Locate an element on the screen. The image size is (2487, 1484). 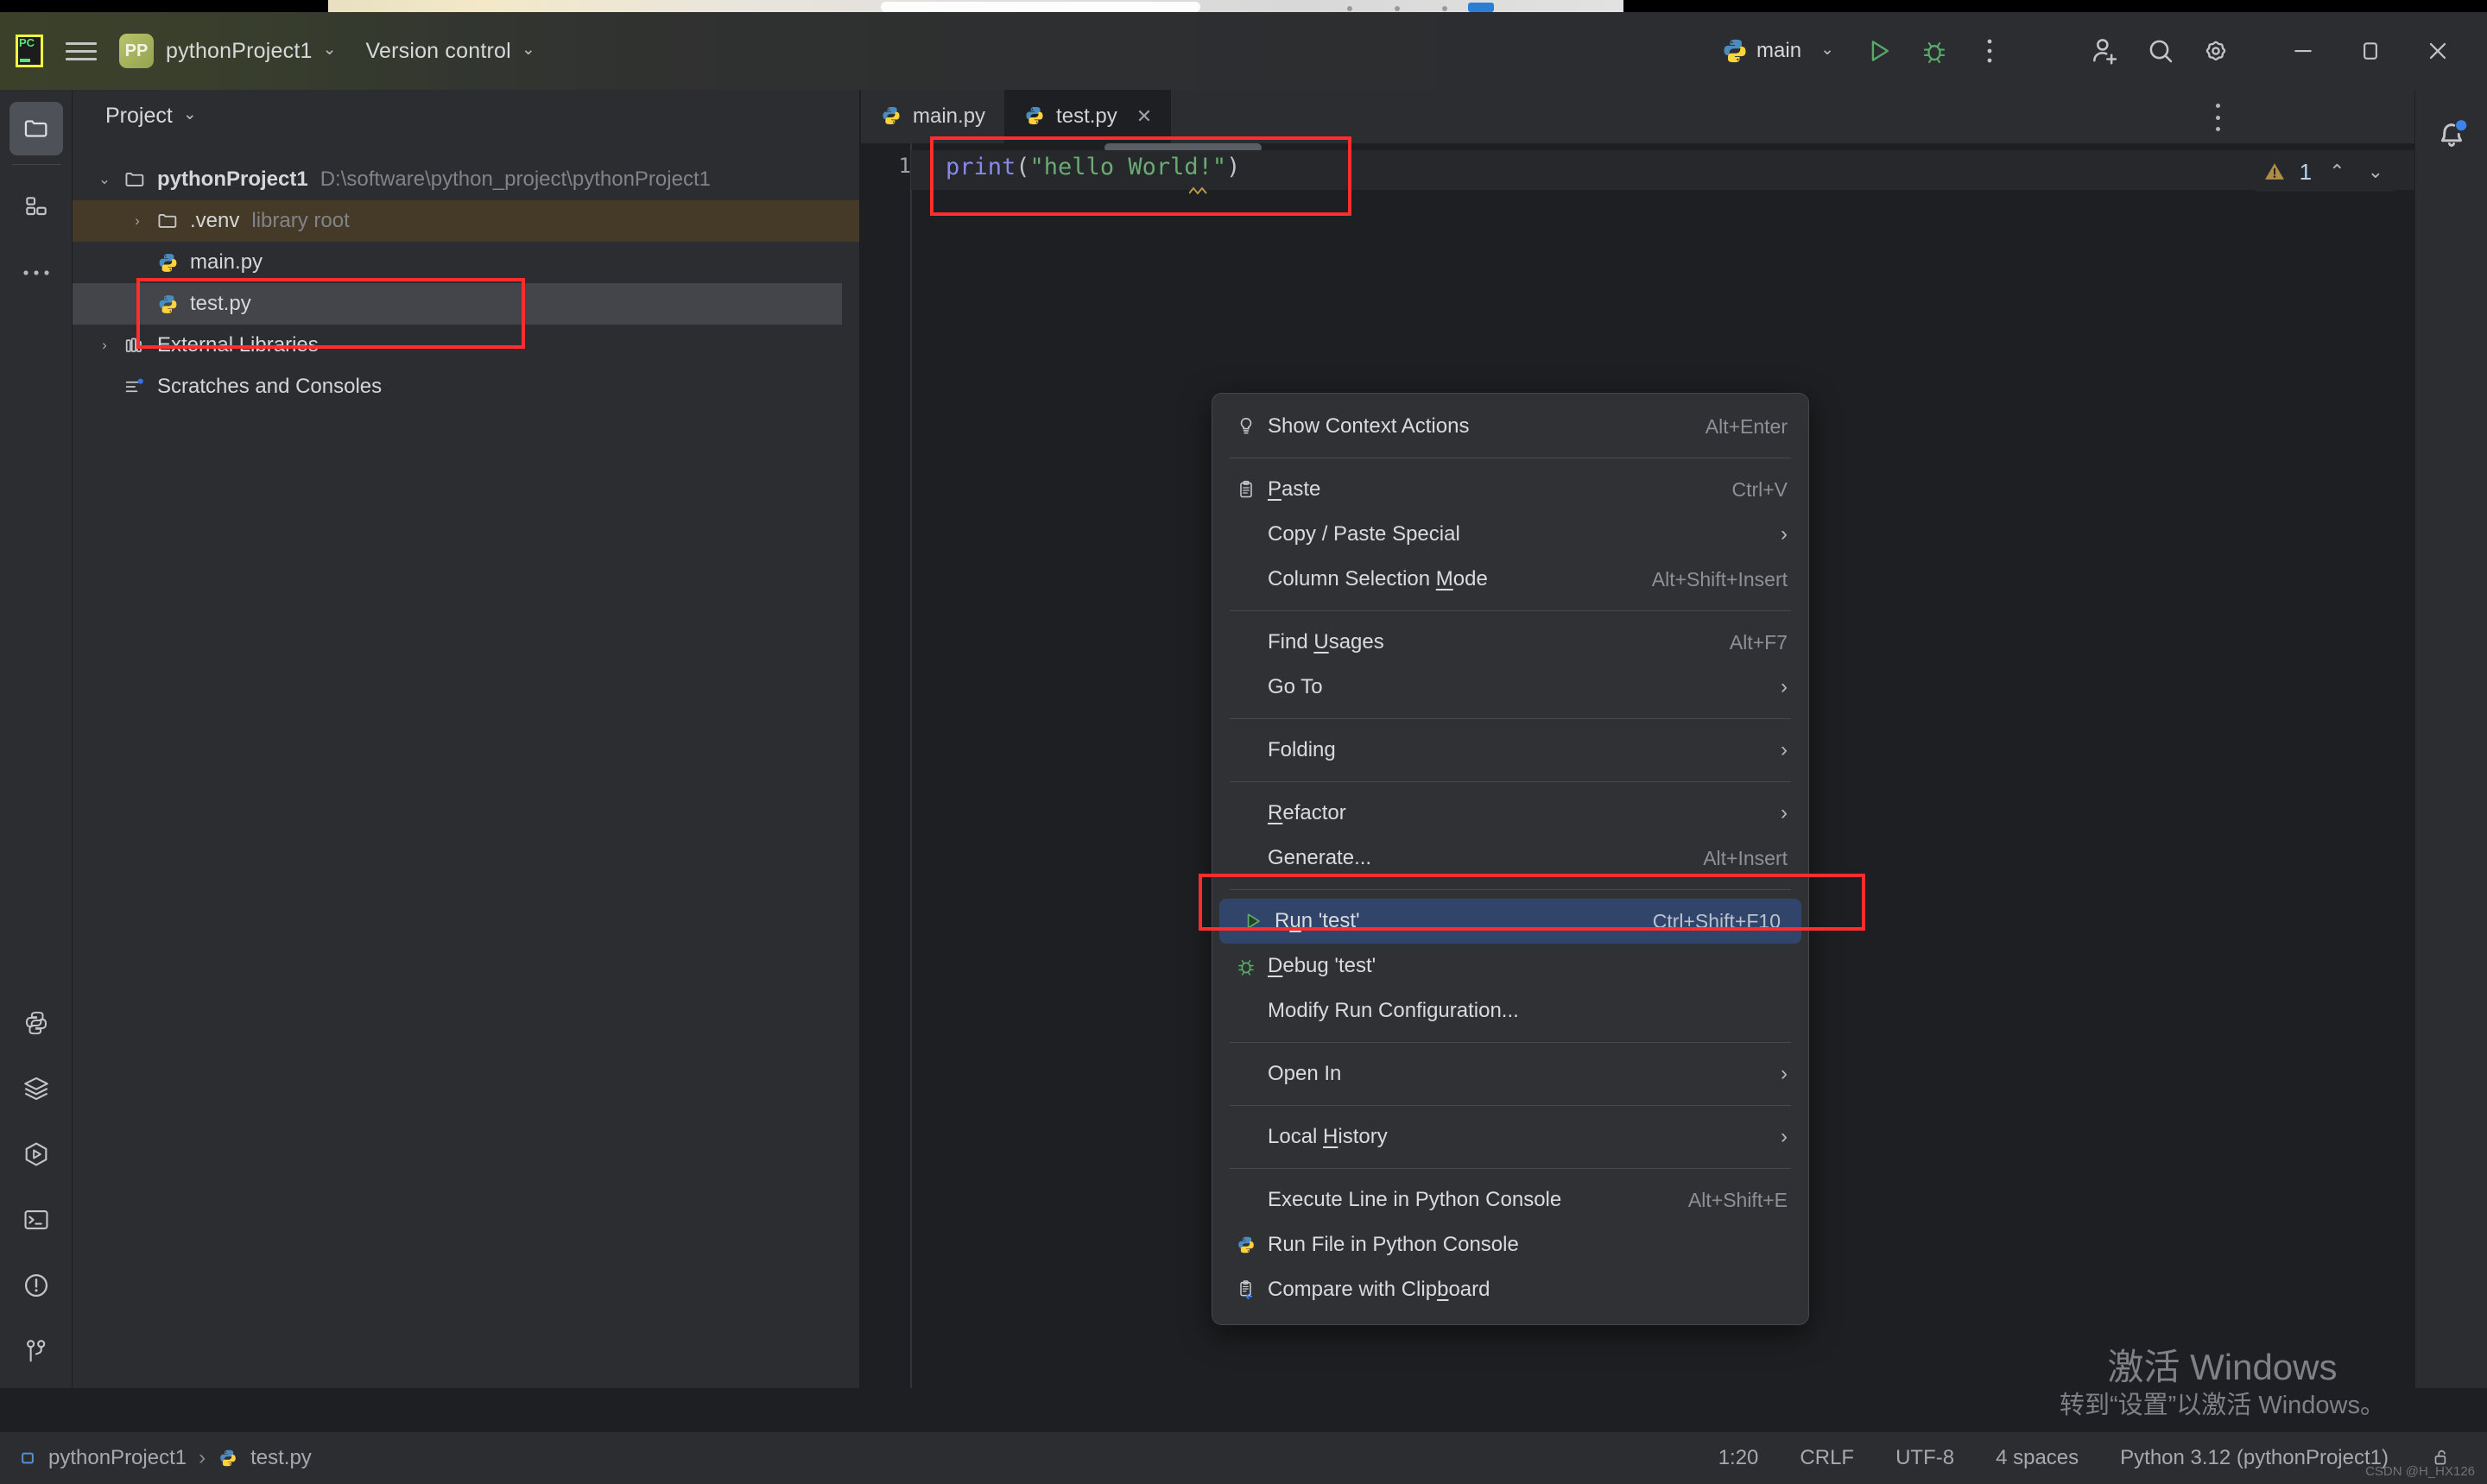
menu-item-run-file-in-python-console: Run File in Python Console is located at coordinates (1510, 1244).